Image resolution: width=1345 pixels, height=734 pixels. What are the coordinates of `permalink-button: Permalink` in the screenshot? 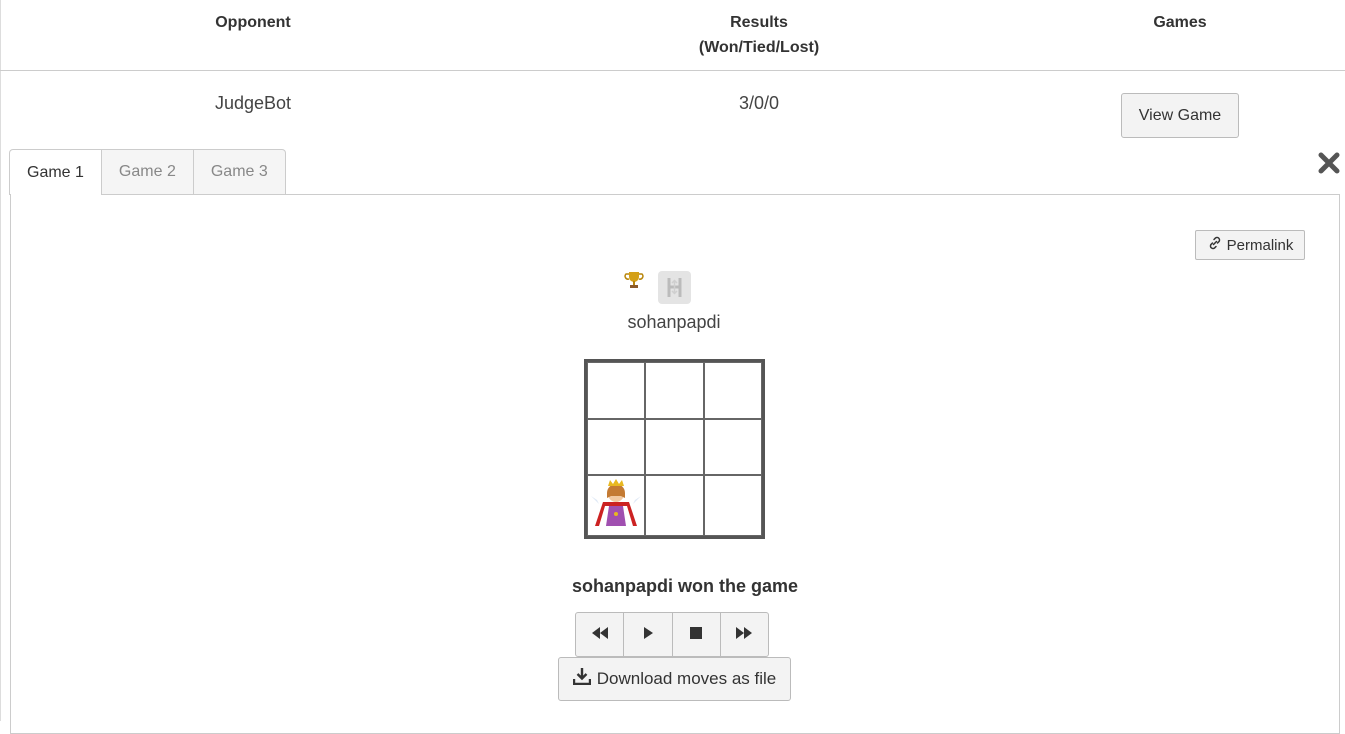 It's located at (1250, 245).